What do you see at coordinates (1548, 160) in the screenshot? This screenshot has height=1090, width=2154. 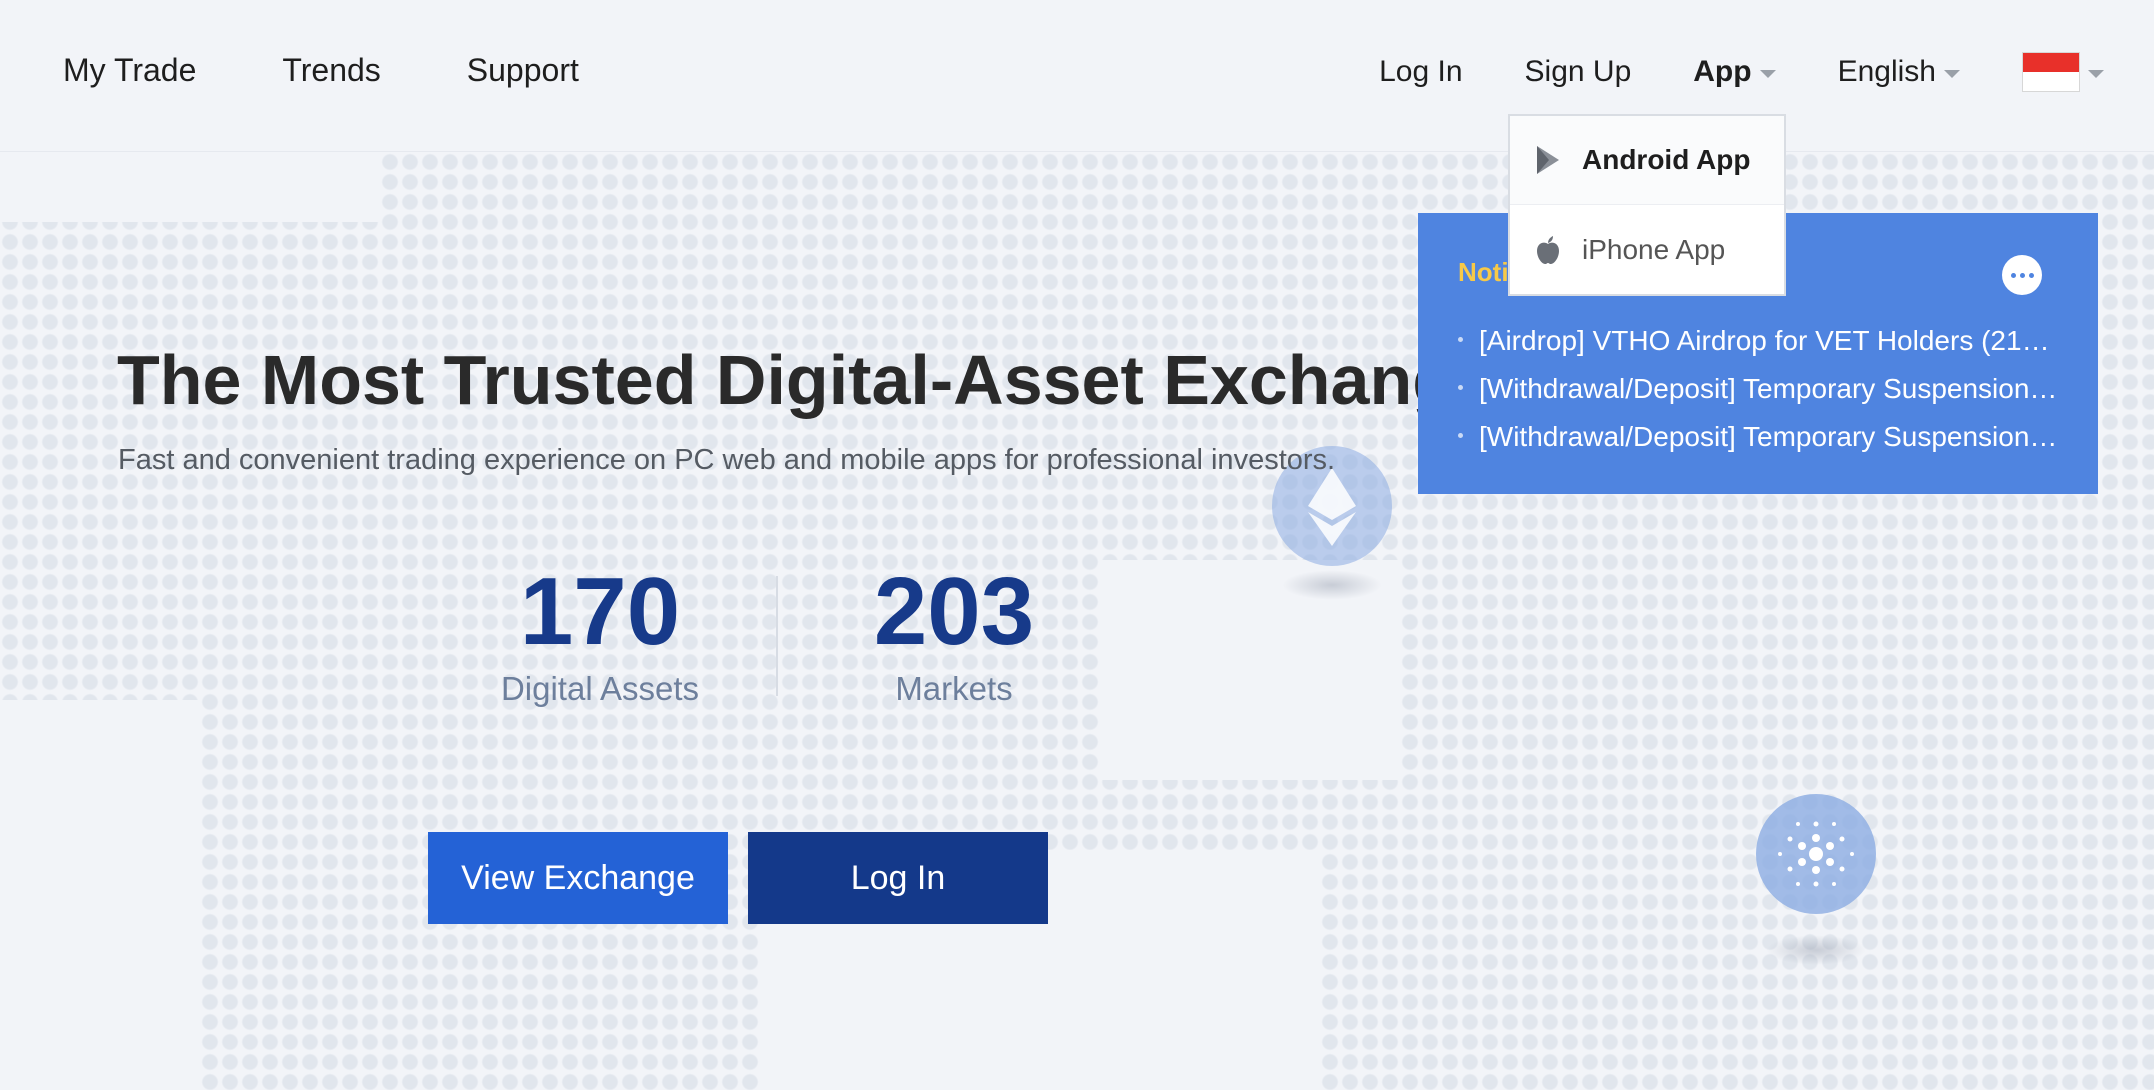 I see `play-store-icon` at bounding box center [1548, 160].